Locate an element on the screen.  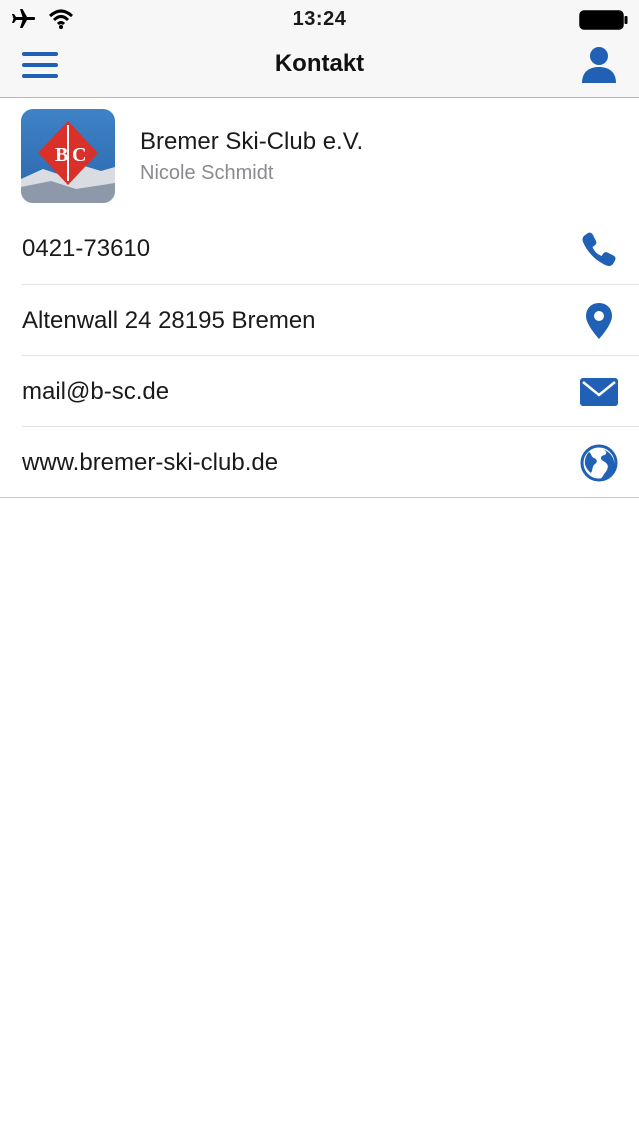
page-title: Kontakt is located at coordinates (319, 63).